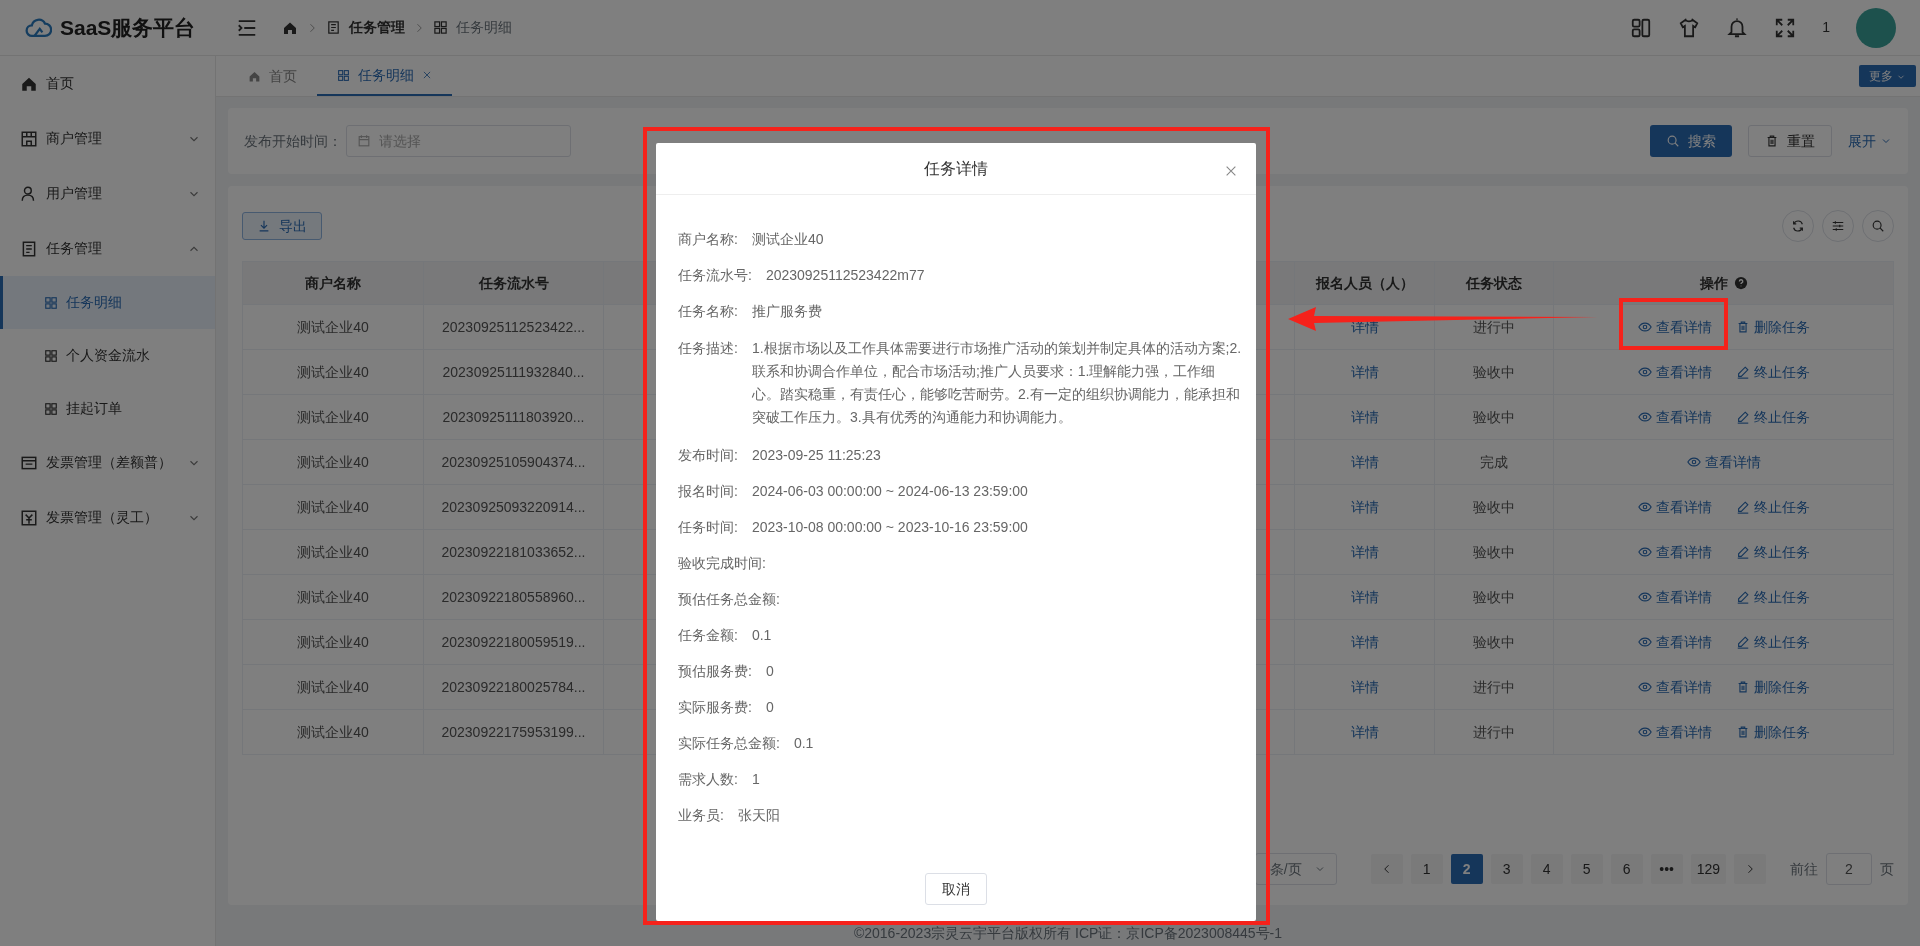 The height and width of the screenshot is (946, 1920). What do you see at coordinates (1691, 141) in the screenshot?
I see `search-button: 搜索` at bounding box center [1691, 141].